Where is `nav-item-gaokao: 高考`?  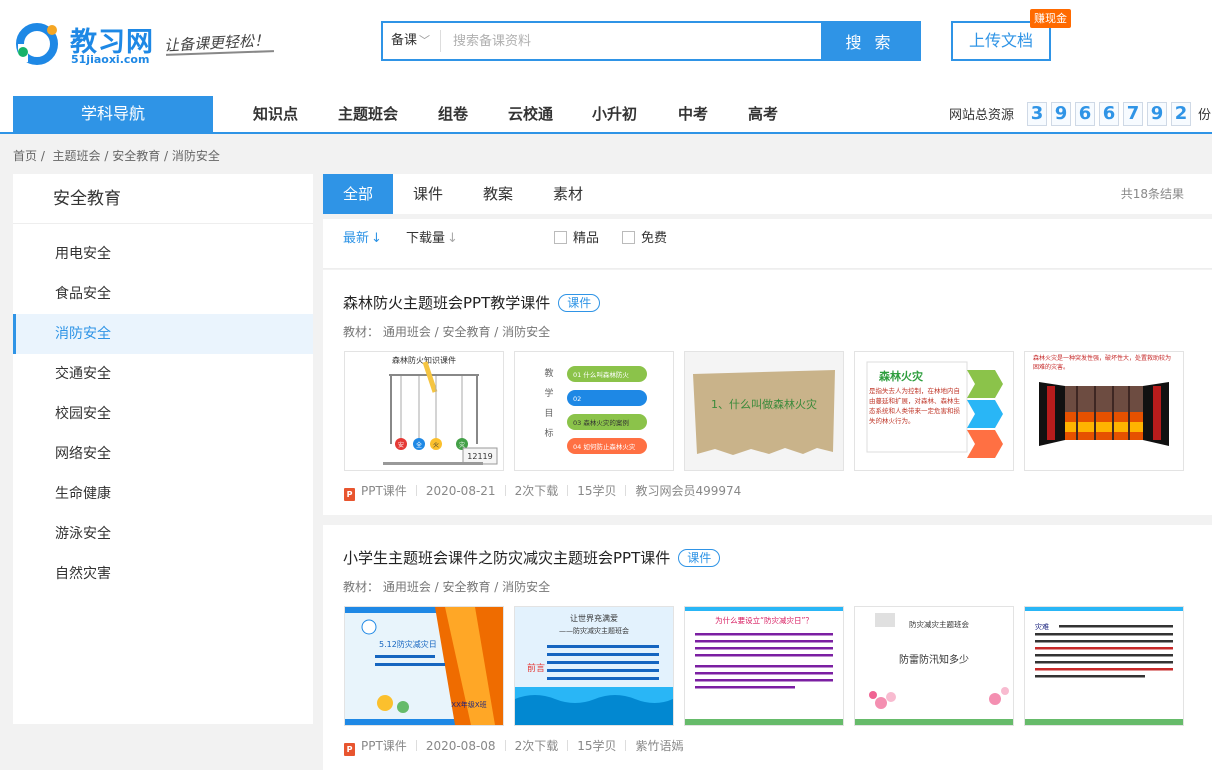
nav-item-gaokao: 高考 is located at coordinates (763, 114).